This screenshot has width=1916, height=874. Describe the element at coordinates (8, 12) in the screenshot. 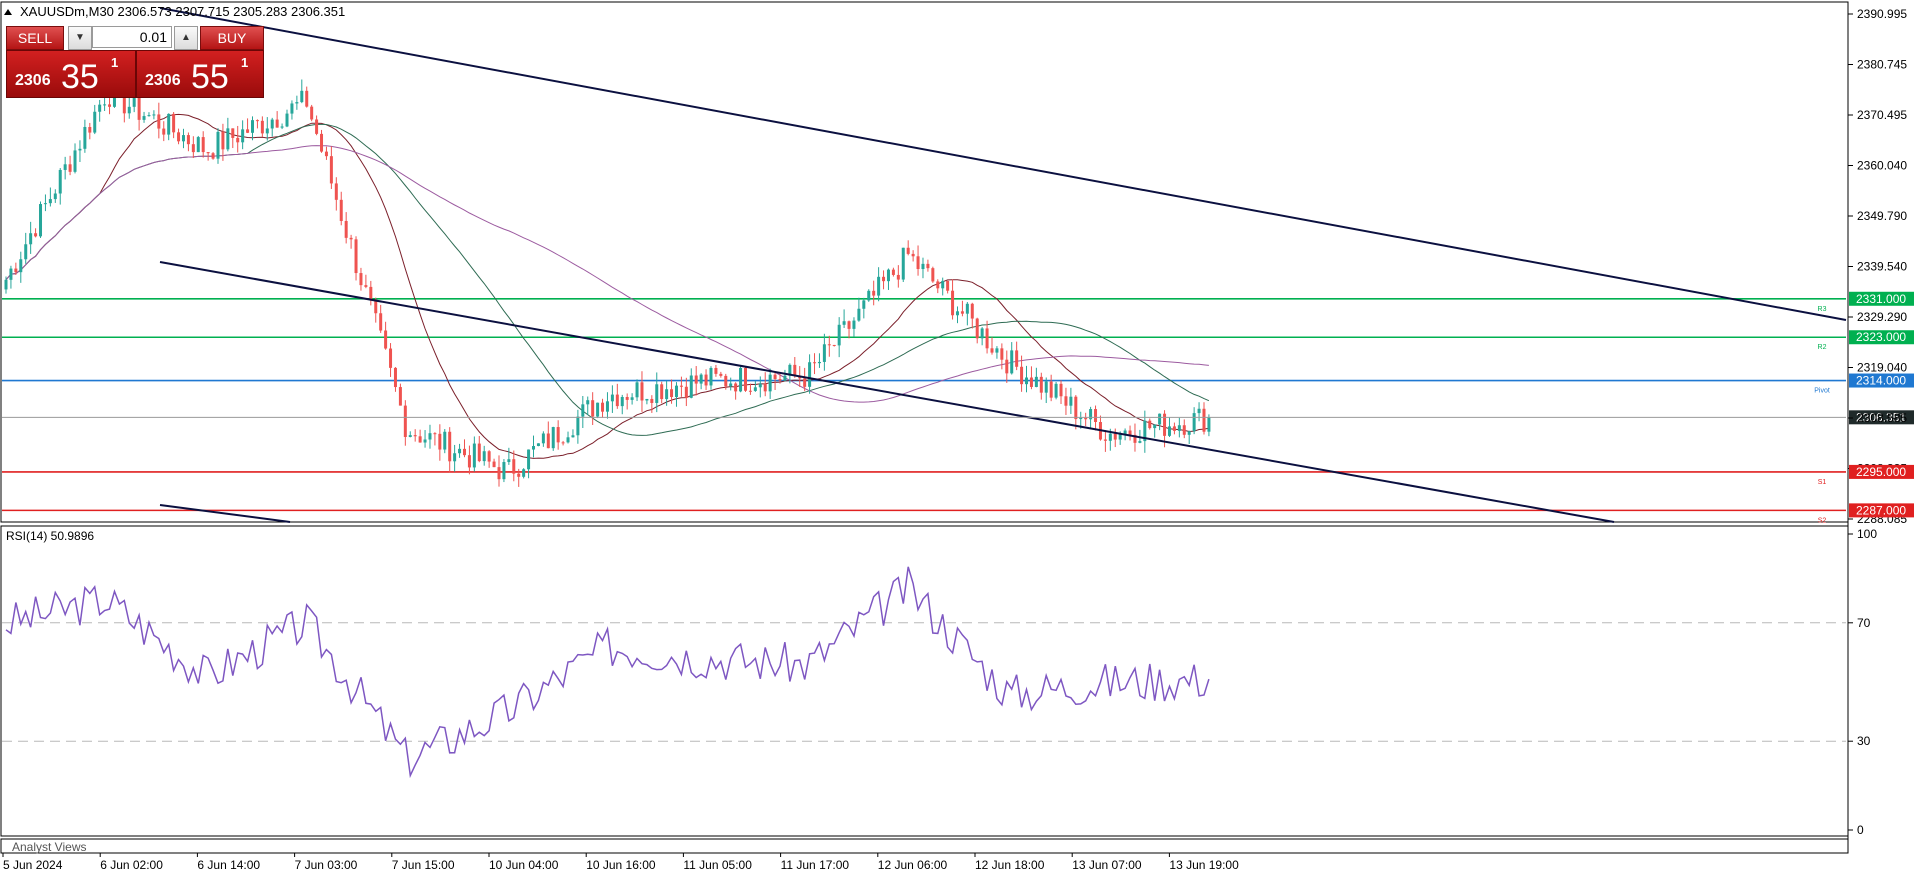

I see `triangle-up-icon` at that location.